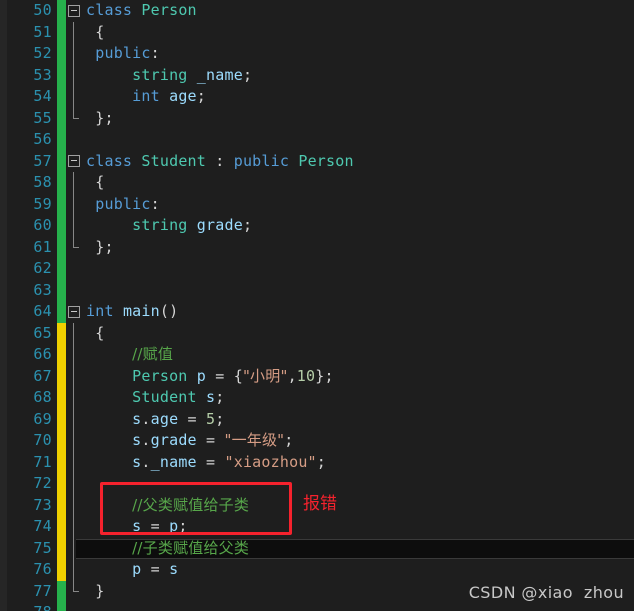 This screenshot has height=611, width=634. Describe the element at coordinates (160, 225) in the screenshot. I see `token-type: string` at that location.